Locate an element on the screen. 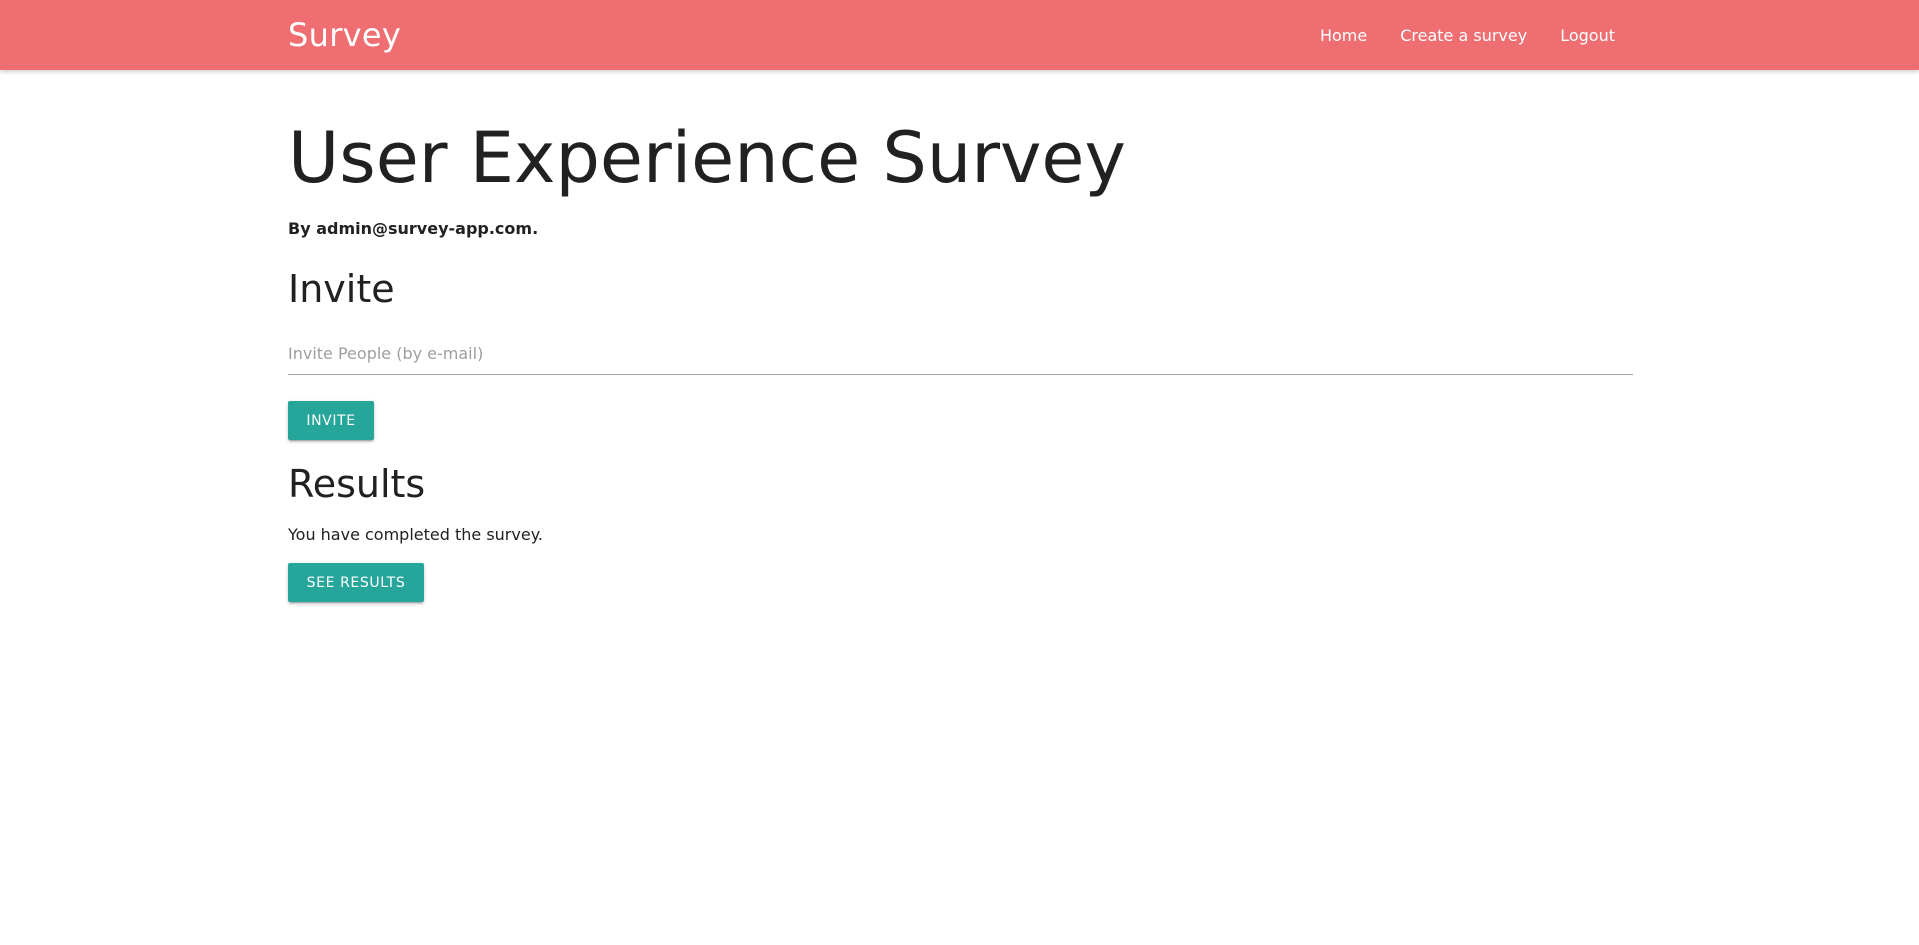 The width and height of the screenshot is (1919, 945). navbar-container: Survey Home Create a survey Logout is located at coordinates (959, 35).